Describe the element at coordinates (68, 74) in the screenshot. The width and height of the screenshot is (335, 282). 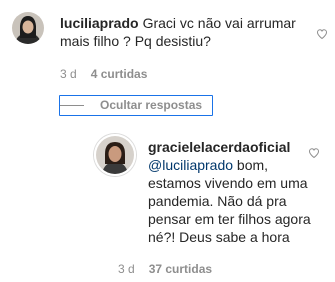
I see `comment-time: 3 d` at that location.